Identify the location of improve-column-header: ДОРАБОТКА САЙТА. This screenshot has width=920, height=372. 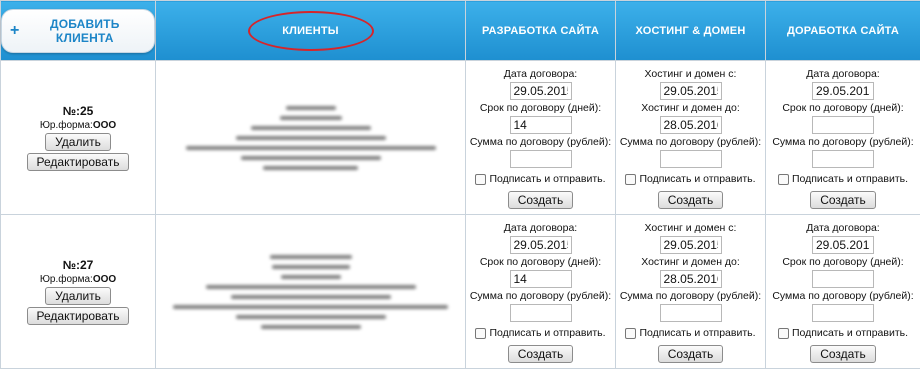
(842, 30).